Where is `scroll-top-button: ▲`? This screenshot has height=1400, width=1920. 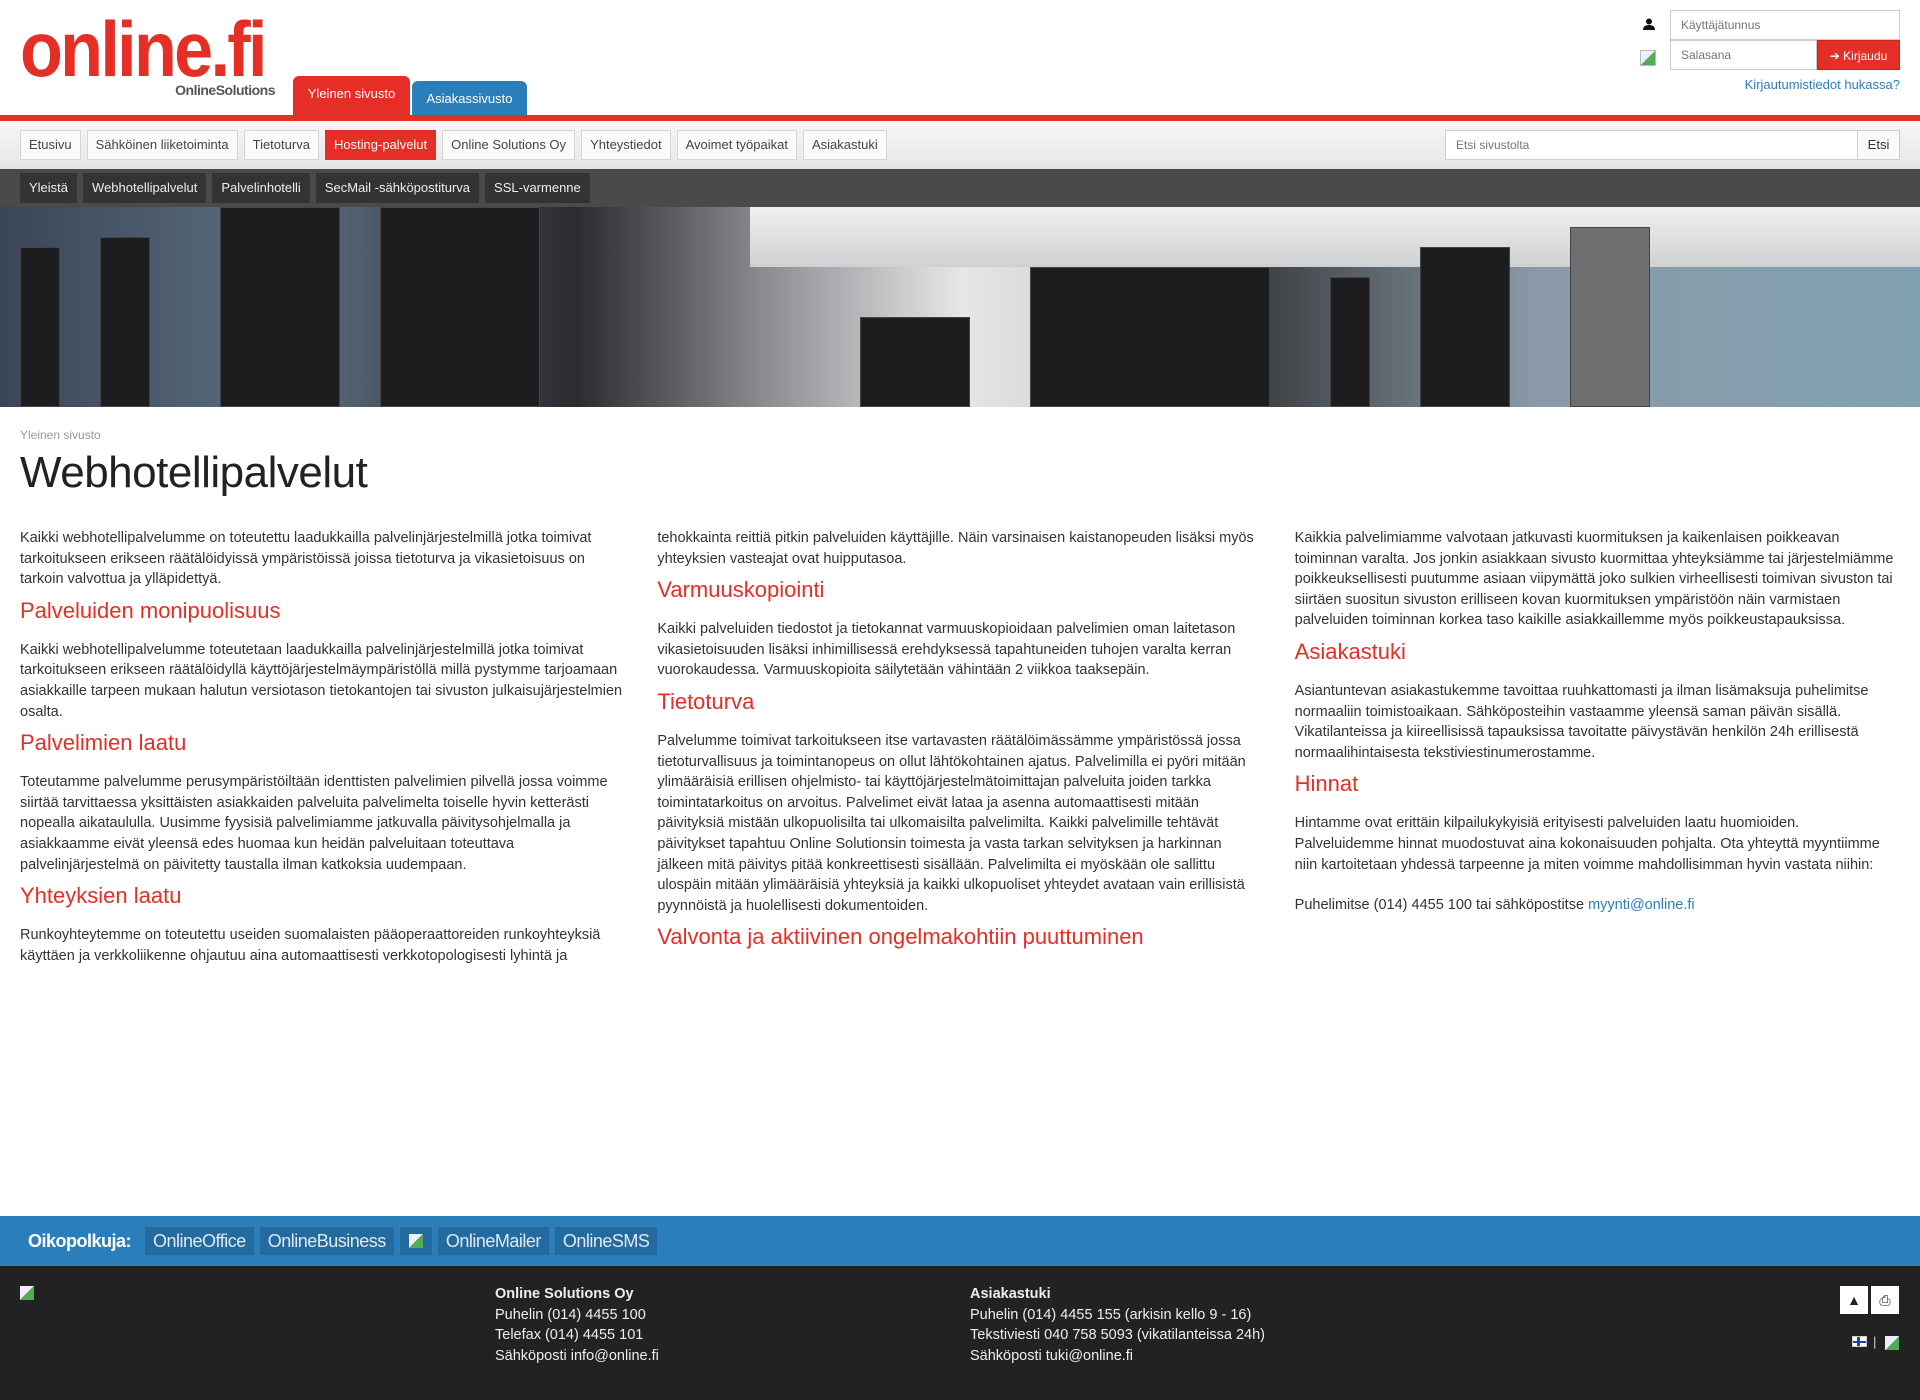
scroll-top-button: ▲ is located at coordinates (1854, 1300).